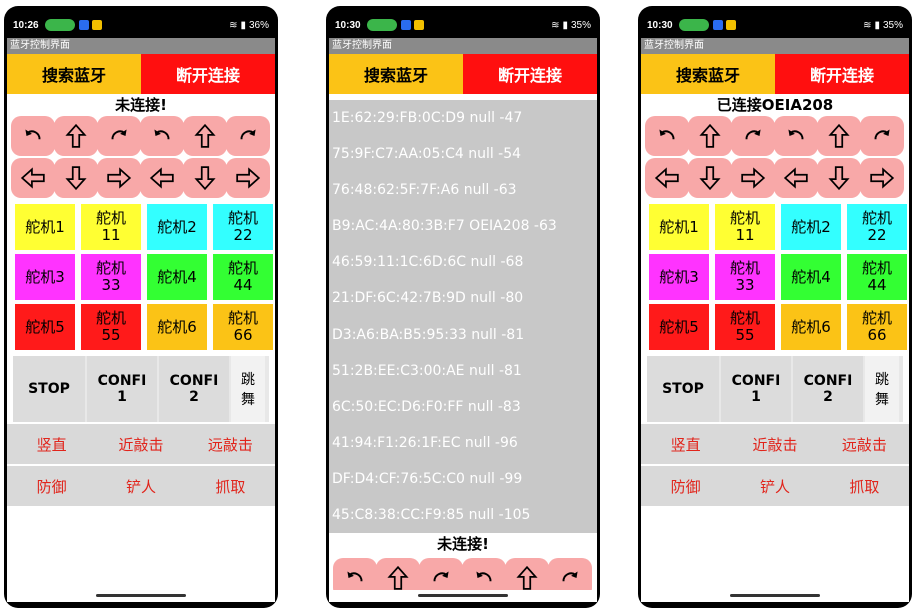 The height and width of the screenshot is (614, 912). I want to click on device-list-item: DF:D4:CF:76:5C:C0 null -99, so click(463, 479).